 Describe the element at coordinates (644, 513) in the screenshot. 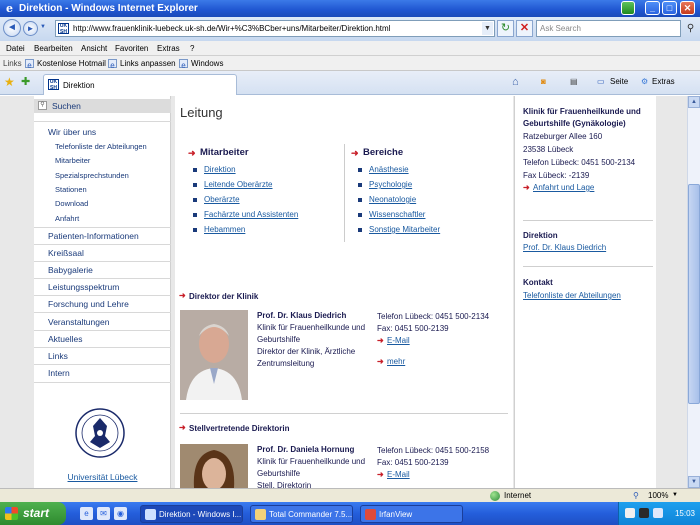

I see `tray-icon` at that location.